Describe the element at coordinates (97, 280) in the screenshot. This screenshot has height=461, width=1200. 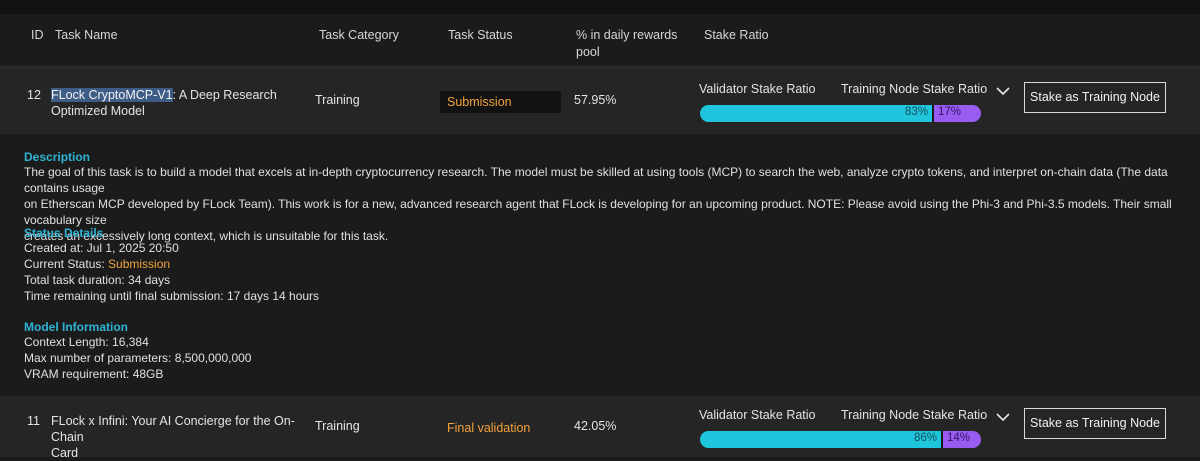
I see `total-duration: Total task duration: 34 days` at that location.